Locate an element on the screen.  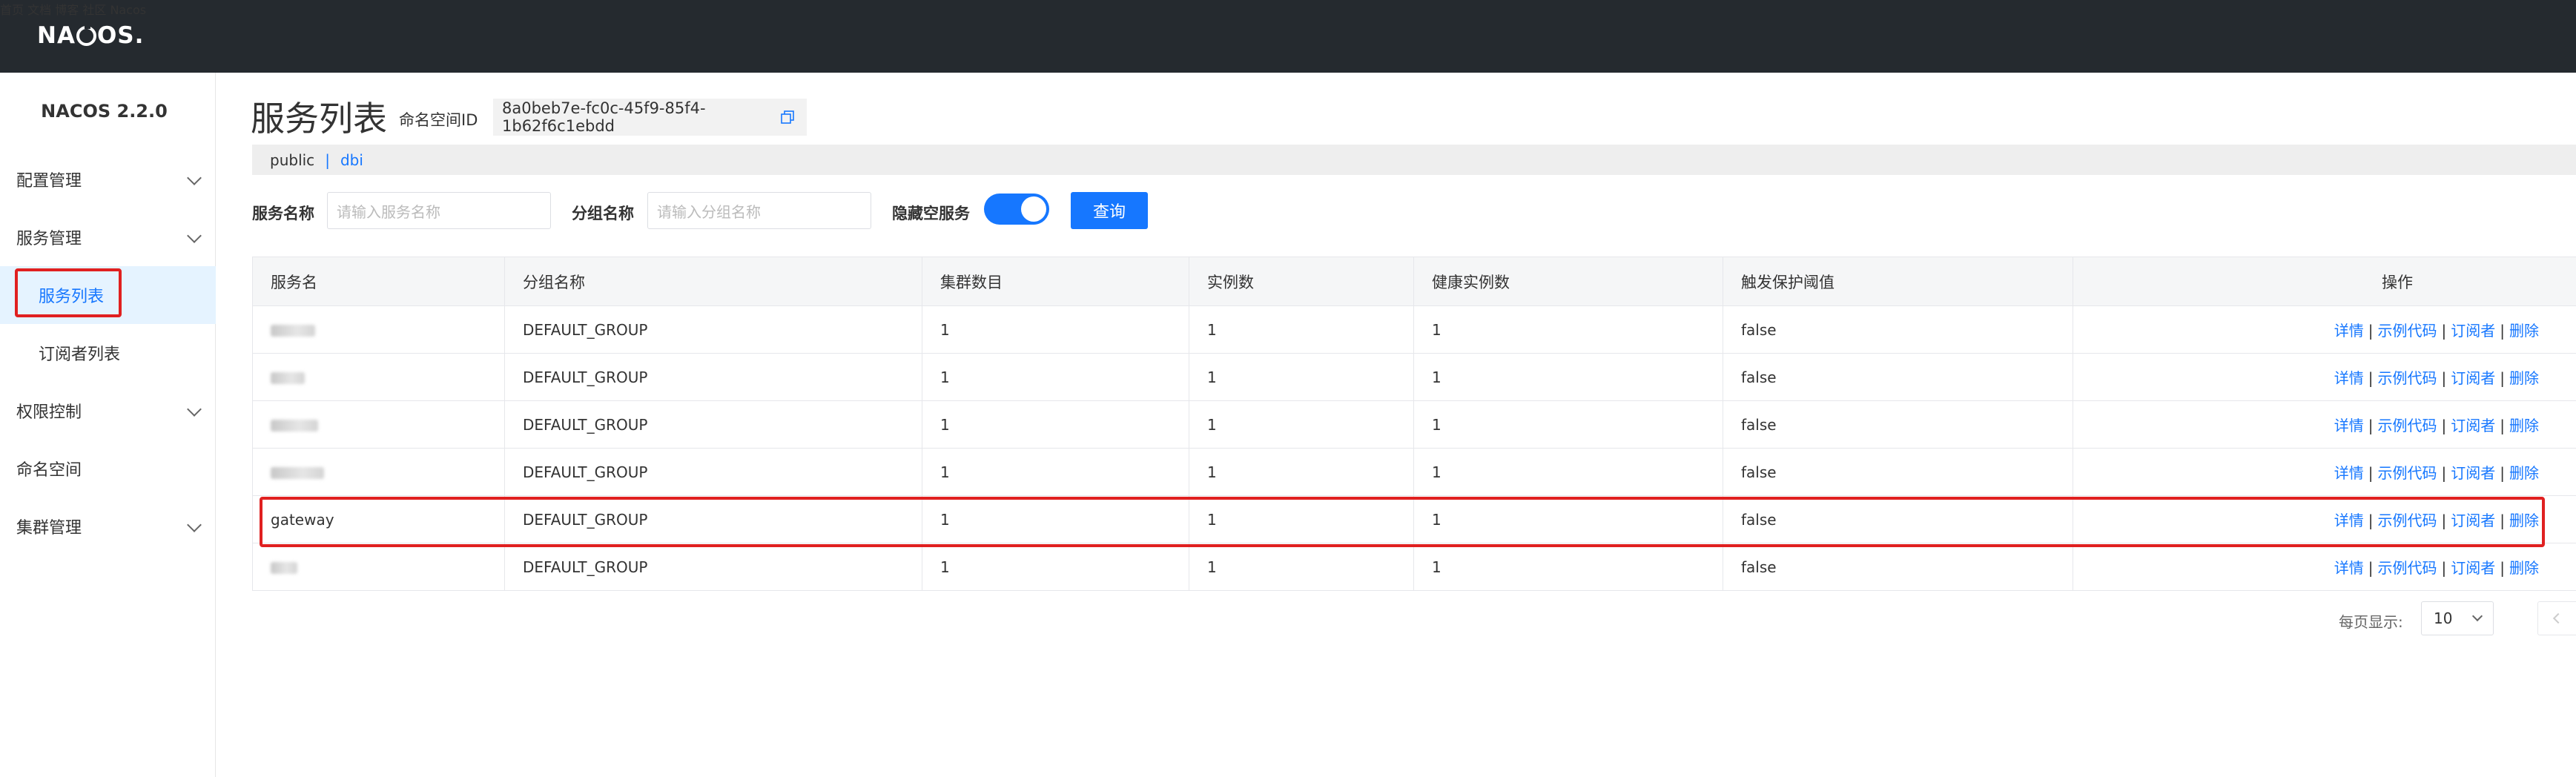
nav-nacos: Nacos is located at coordinates (128, 10).